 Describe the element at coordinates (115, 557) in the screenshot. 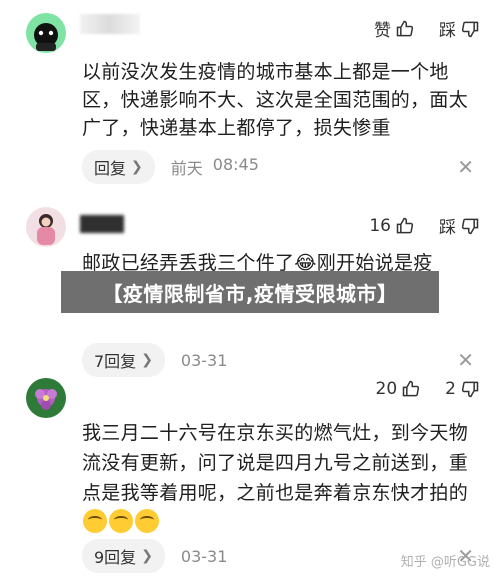

I see `reply-label: 9回复` at that location.